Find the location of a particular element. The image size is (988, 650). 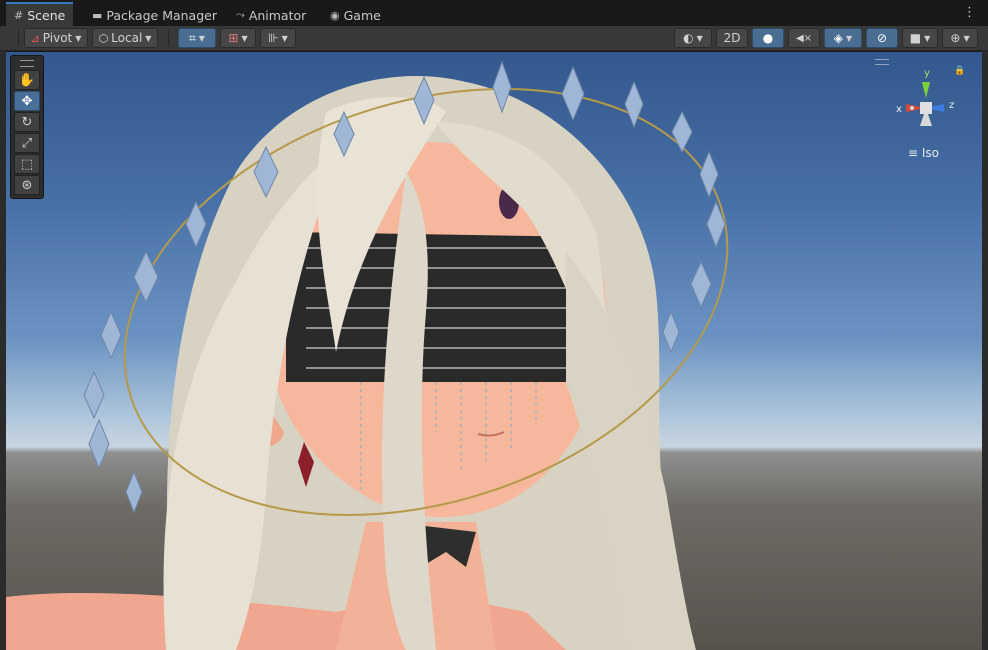

local-dropdown: ⬡ Local ▼ is located at coordinates (125, 38).